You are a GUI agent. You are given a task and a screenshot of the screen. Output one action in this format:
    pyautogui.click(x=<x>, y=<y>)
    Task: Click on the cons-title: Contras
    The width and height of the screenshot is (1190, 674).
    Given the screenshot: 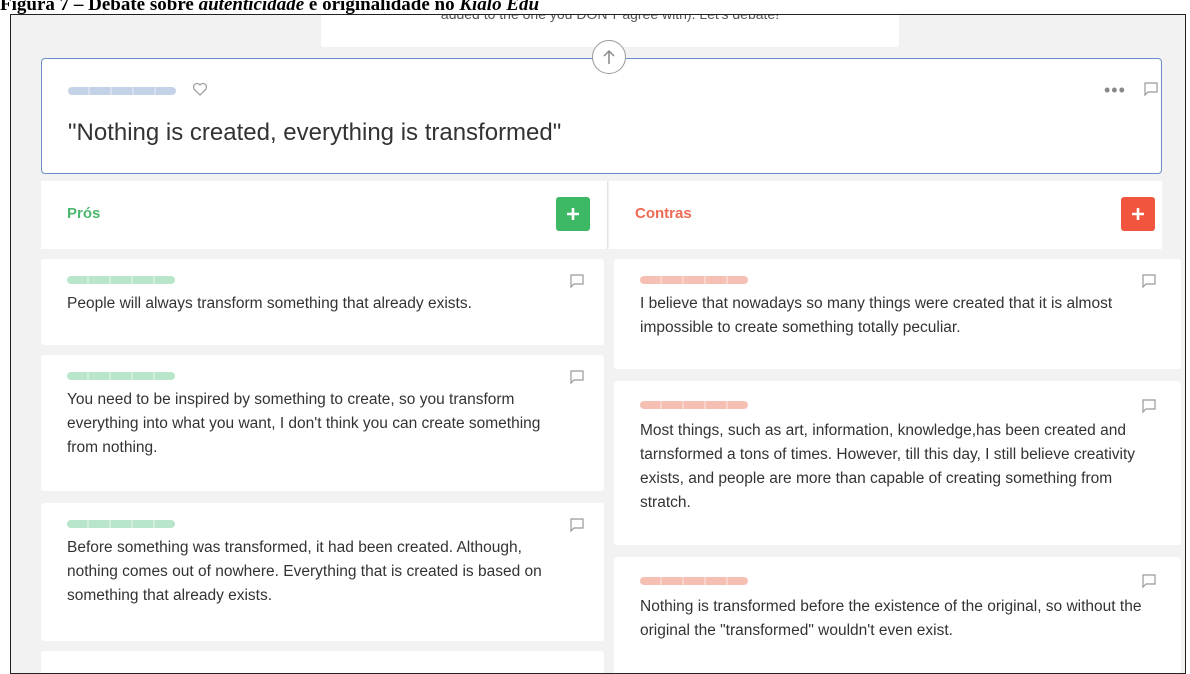 What is the action you would take?
    pyautogui.click(x=663, y=213)
    